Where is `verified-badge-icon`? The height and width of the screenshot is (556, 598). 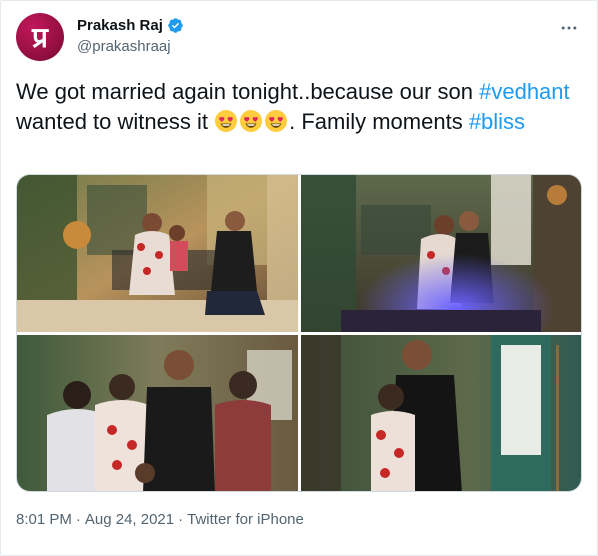
verified-badge-icon is located at coordinates (175, 25).